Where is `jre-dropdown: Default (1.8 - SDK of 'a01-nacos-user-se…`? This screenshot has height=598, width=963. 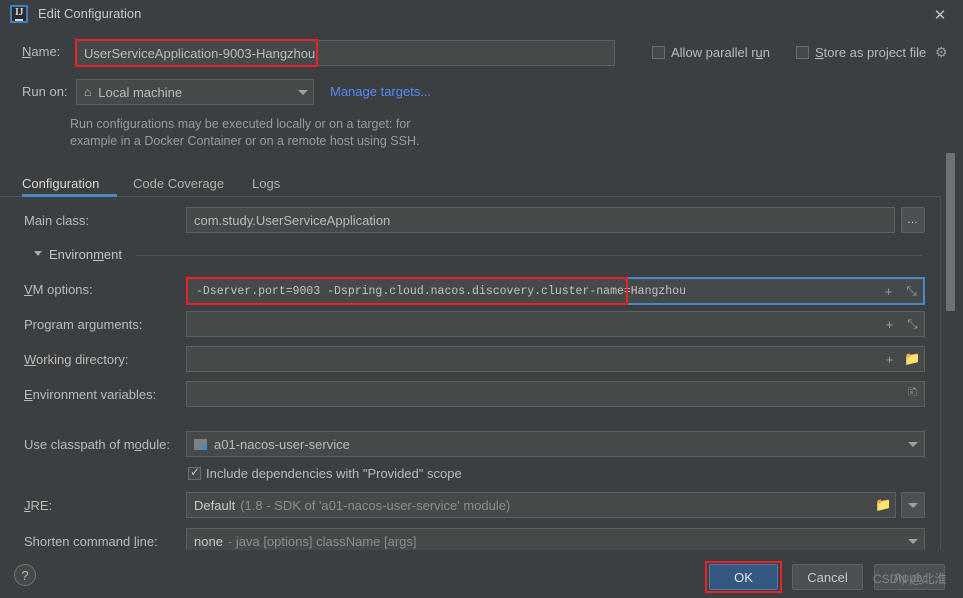
jre-dropdown: Default (1.8 - SDK of 'a01-nacos-user-se… is located at coordinates (541, 505).